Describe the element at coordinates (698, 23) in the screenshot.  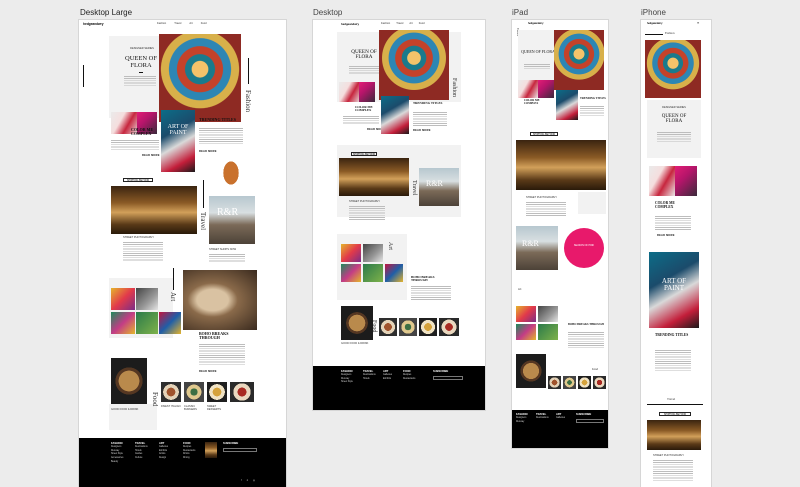
I see `menu-icon: ☰` at that location.